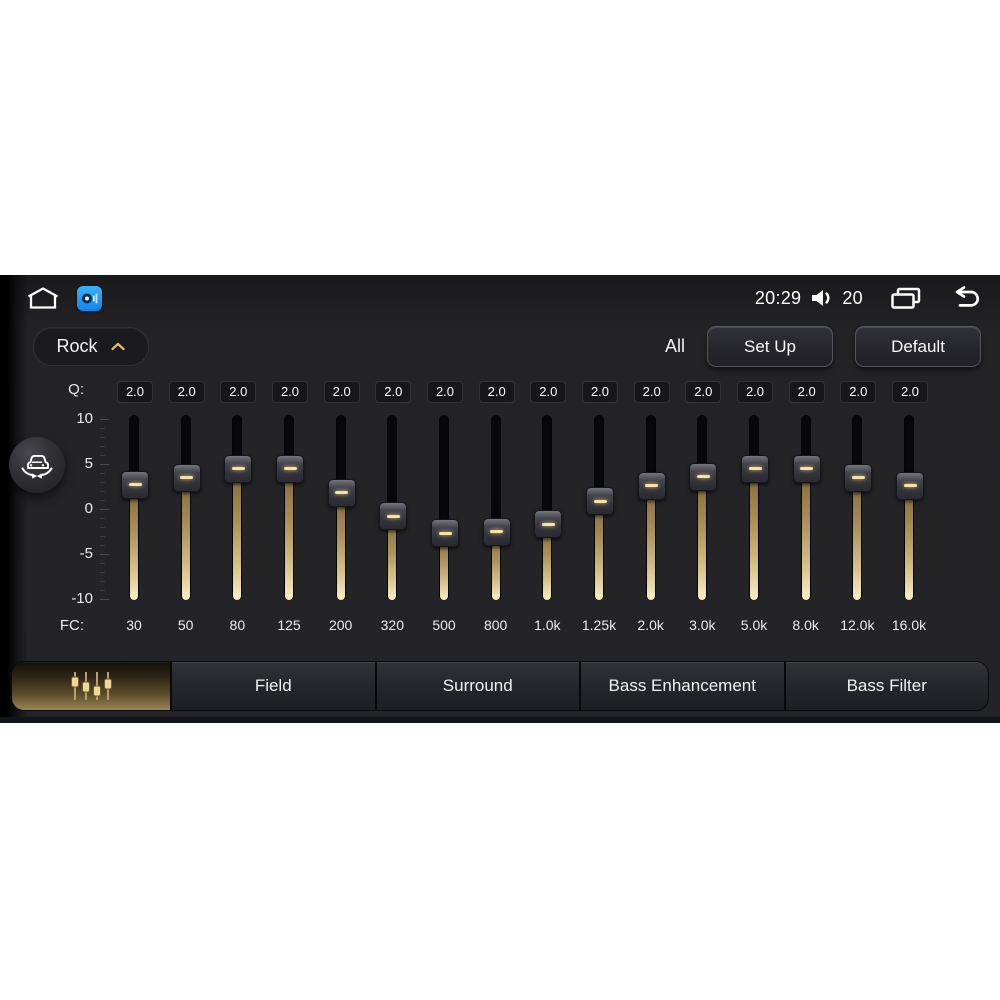  Describe the element at coordinates (37, 465) in the screenshot. I see `car-surround-button` at that location.